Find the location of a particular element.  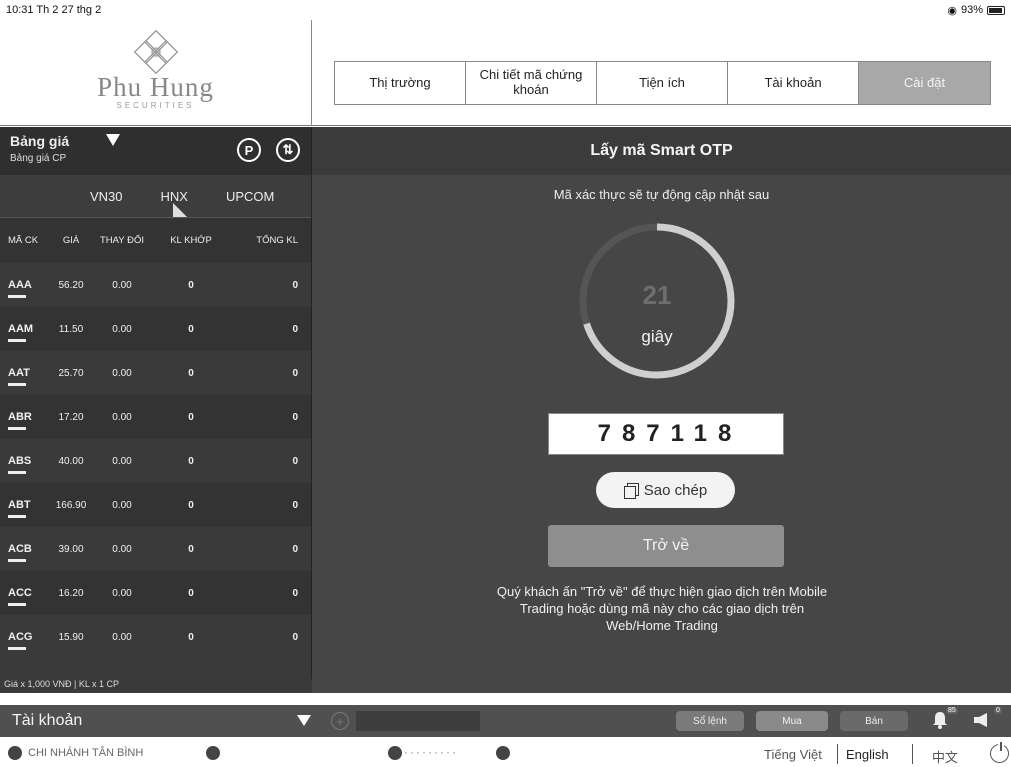

stock-code: ABS is located at coordinates (24, 464).